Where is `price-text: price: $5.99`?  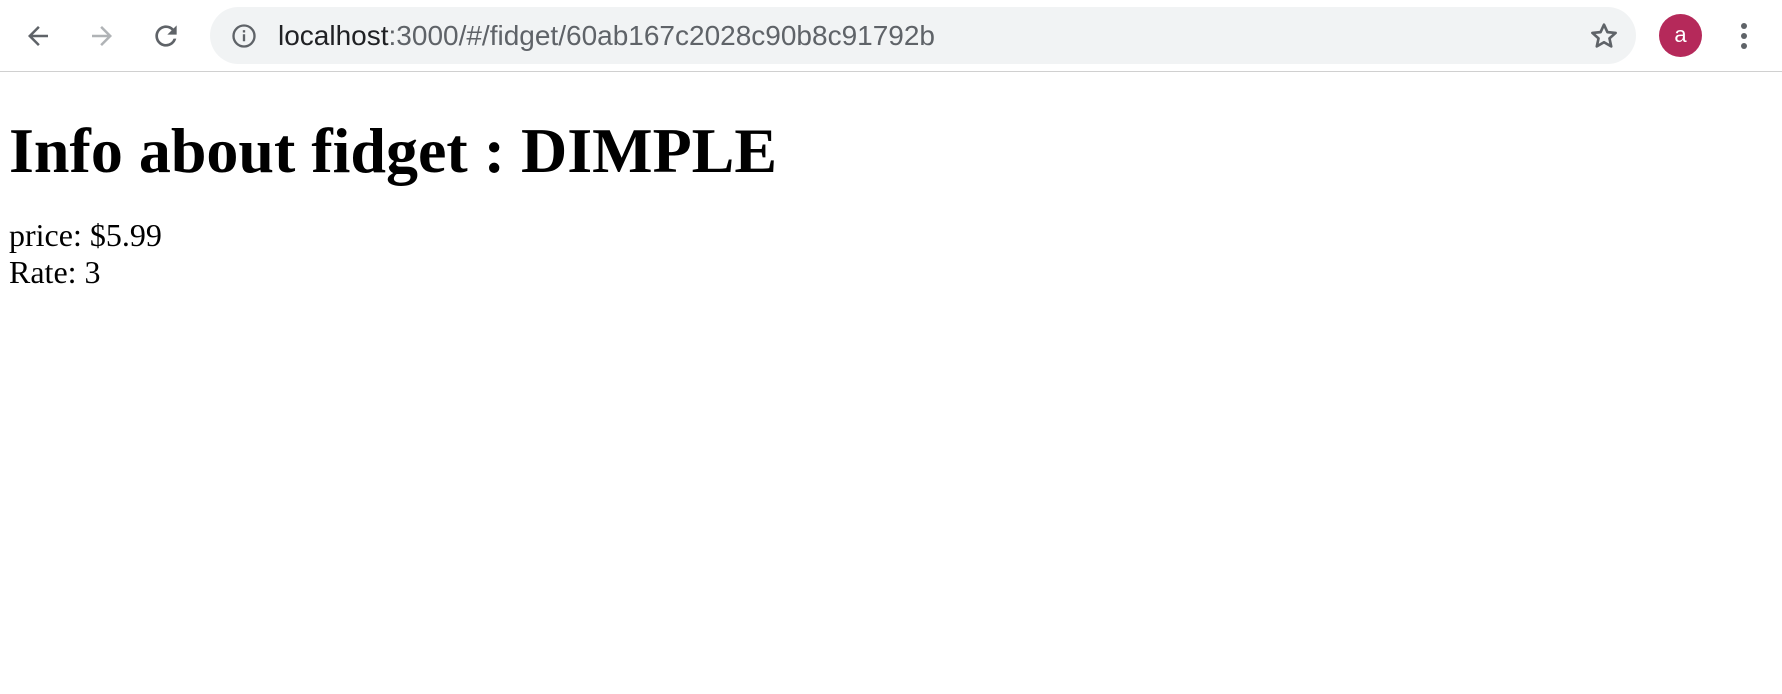 price-text: price: $5.99 is located at coordinates (85, 235).